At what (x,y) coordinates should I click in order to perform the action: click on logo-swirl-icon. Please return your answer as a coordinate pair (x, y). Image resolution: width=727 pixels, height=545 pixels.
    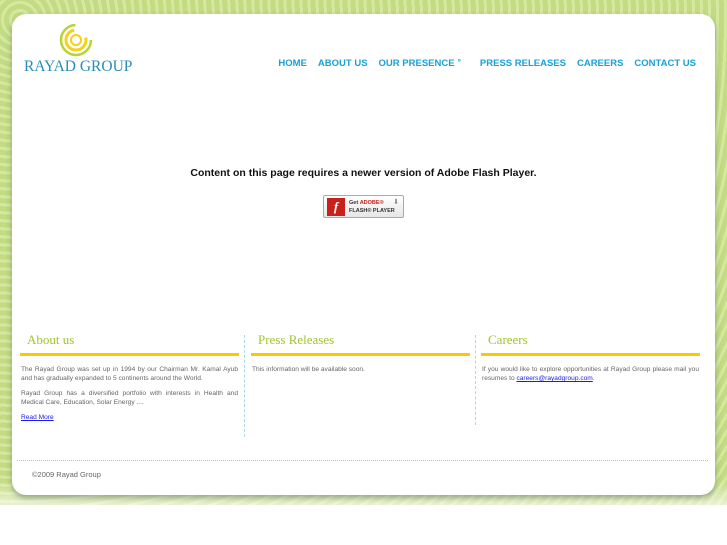
    Looking at the image, I should click on (76, 40).